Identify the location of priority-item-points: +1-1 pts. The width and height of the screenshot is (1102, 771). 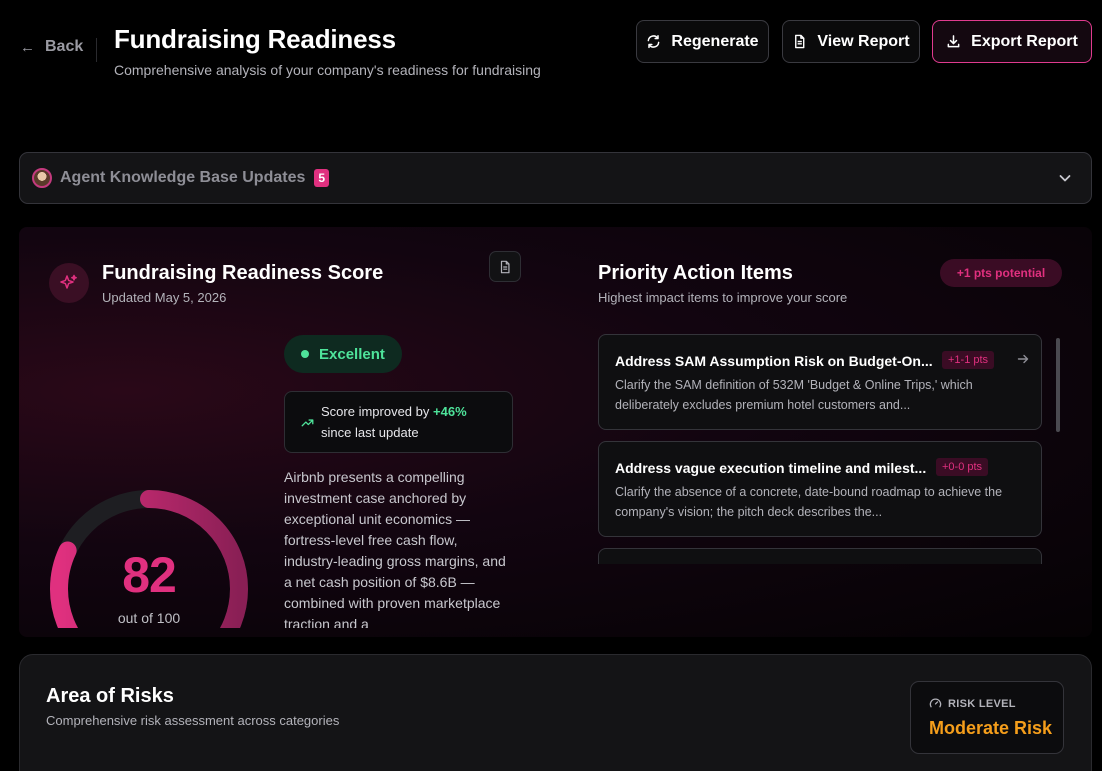
(968, 360).